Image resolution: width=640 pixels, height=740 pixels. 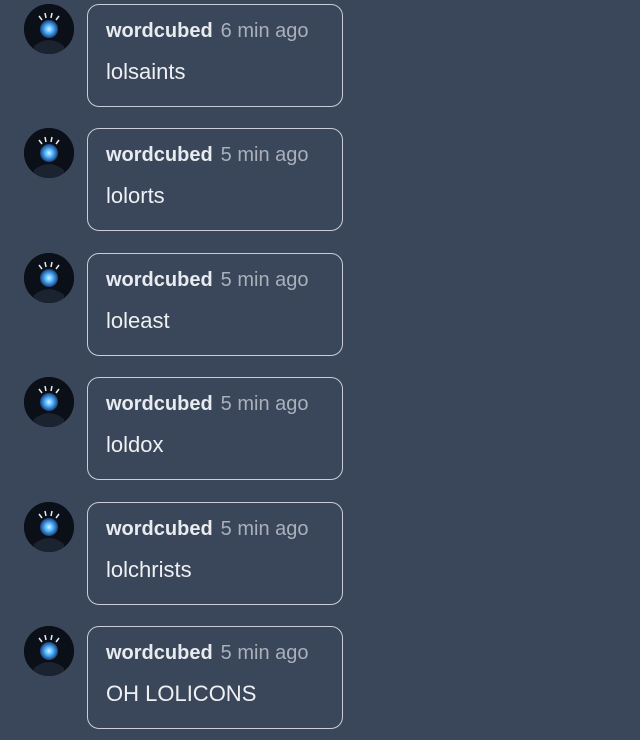 I want to click on comment-text: lolchrists, so click(x=149, y=569).